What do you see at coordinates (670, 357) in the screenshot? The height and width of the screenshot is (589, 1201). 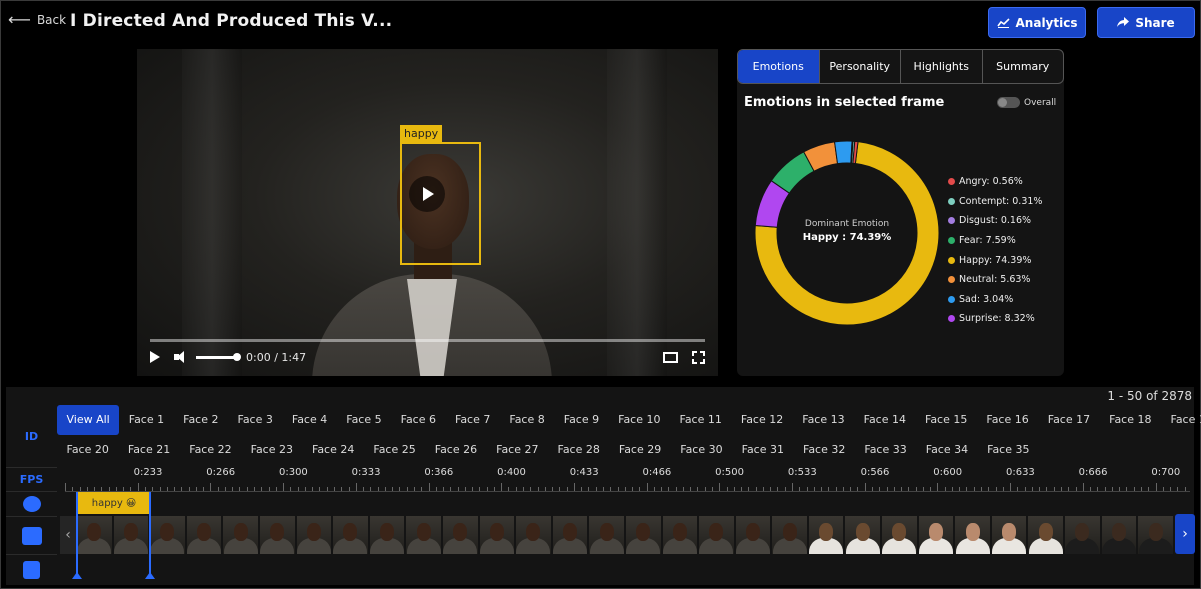 I see `captions-icon` at bounding box center [670, 357].